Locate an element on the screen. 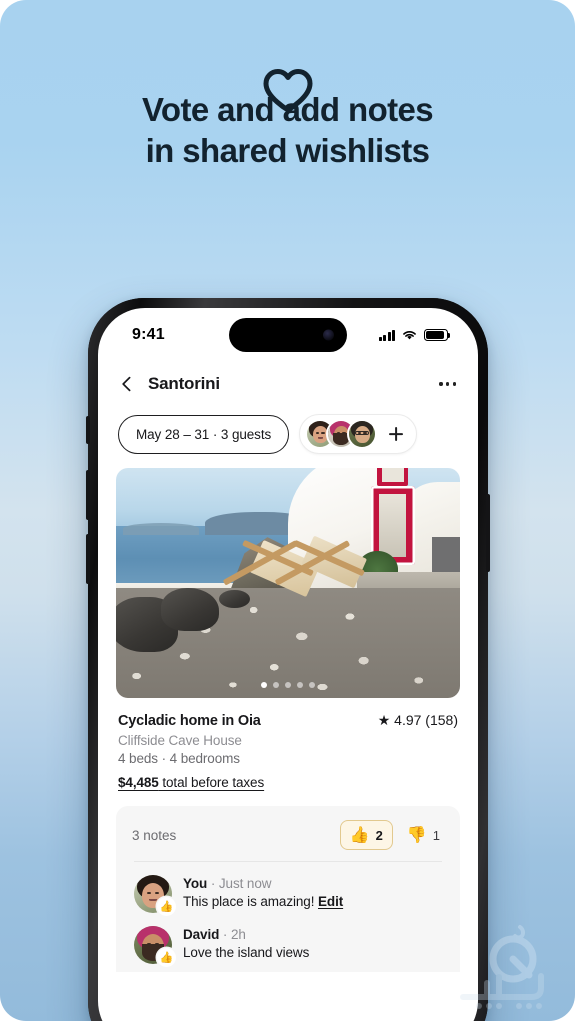  listing-subtitle: Cliffside Cave House is located at coordinates (180, 740).